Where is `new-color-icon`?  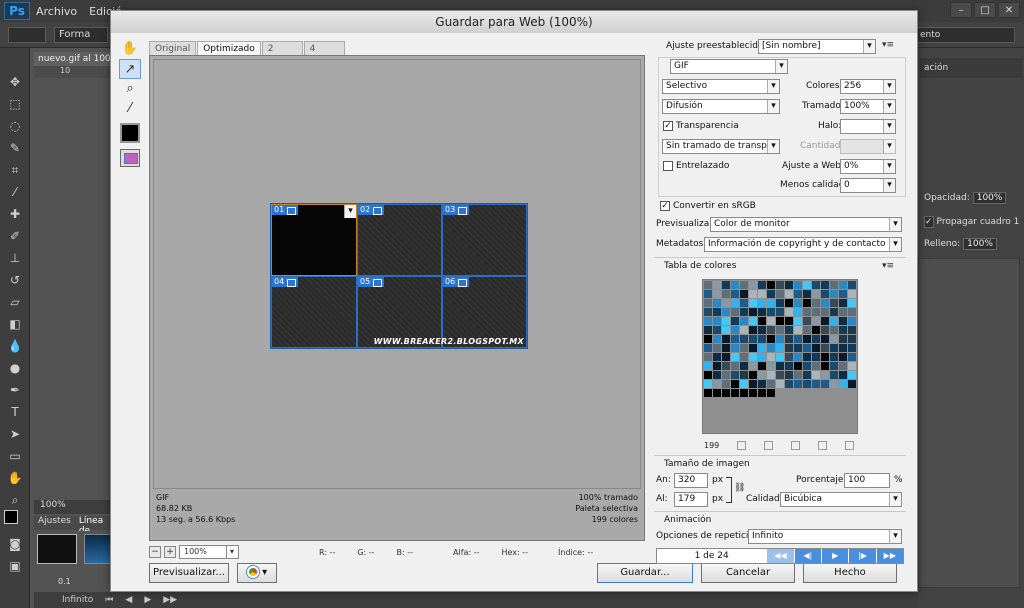 new-color-icon is located at coordinates (823, 445).